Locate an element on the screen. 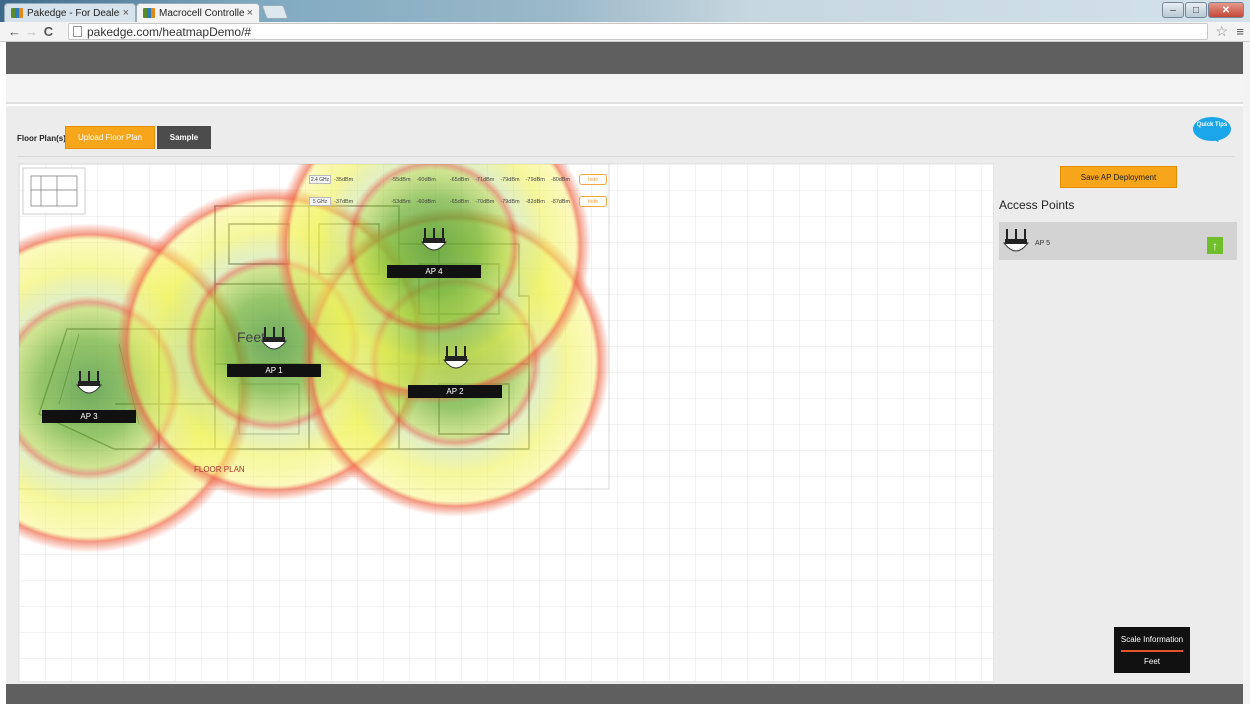 This screenshot has width=1250, height=704. legend-level: -71dBm is located at coordinates (485, 179).